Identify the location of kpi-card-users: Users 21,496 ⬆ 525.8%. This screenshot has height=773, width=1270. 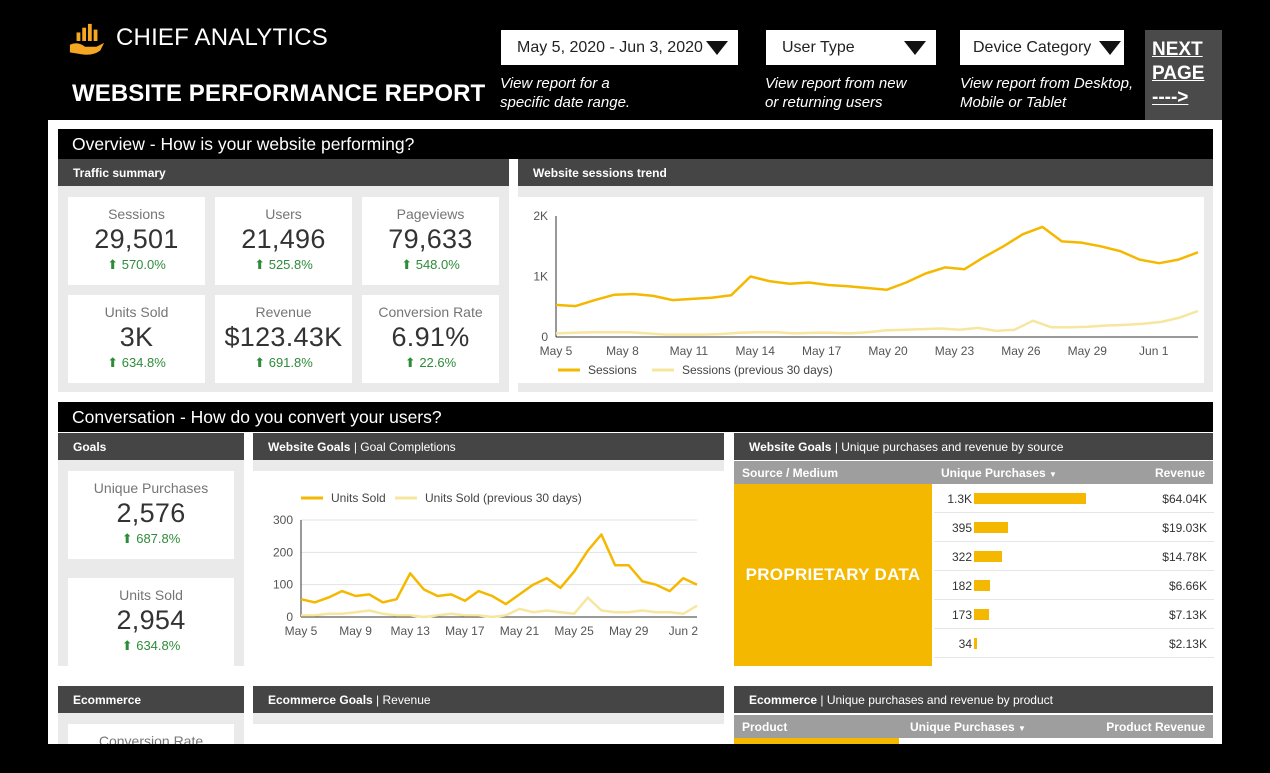
(283, 241).